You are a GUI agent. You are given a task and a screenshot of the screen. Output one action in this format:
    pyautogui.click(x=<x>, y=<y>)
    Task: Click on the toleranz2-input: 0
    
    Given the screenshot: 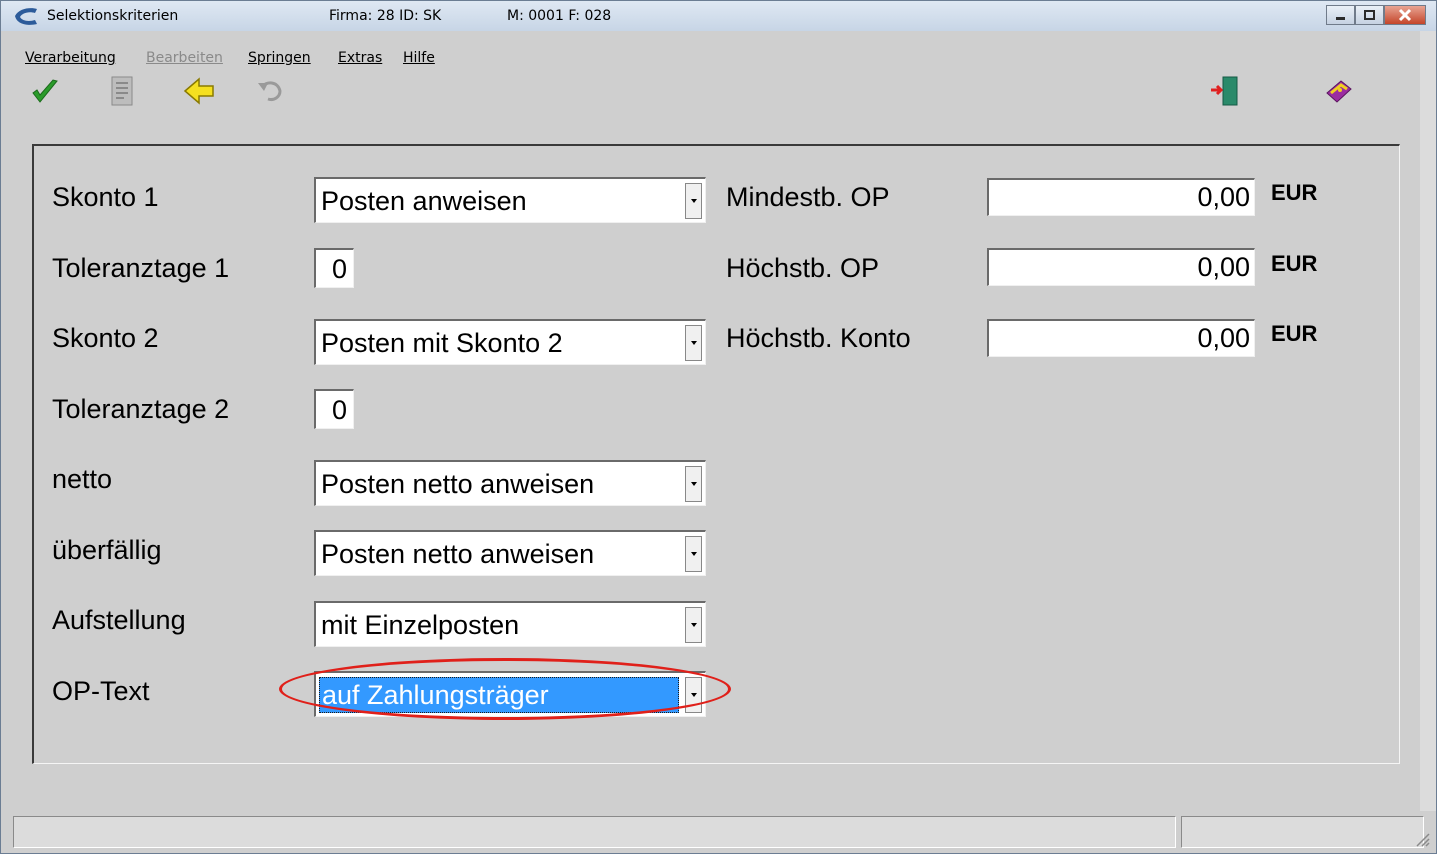 What is the action you would take?
    pyautogui.click(x=334, y=409)
    